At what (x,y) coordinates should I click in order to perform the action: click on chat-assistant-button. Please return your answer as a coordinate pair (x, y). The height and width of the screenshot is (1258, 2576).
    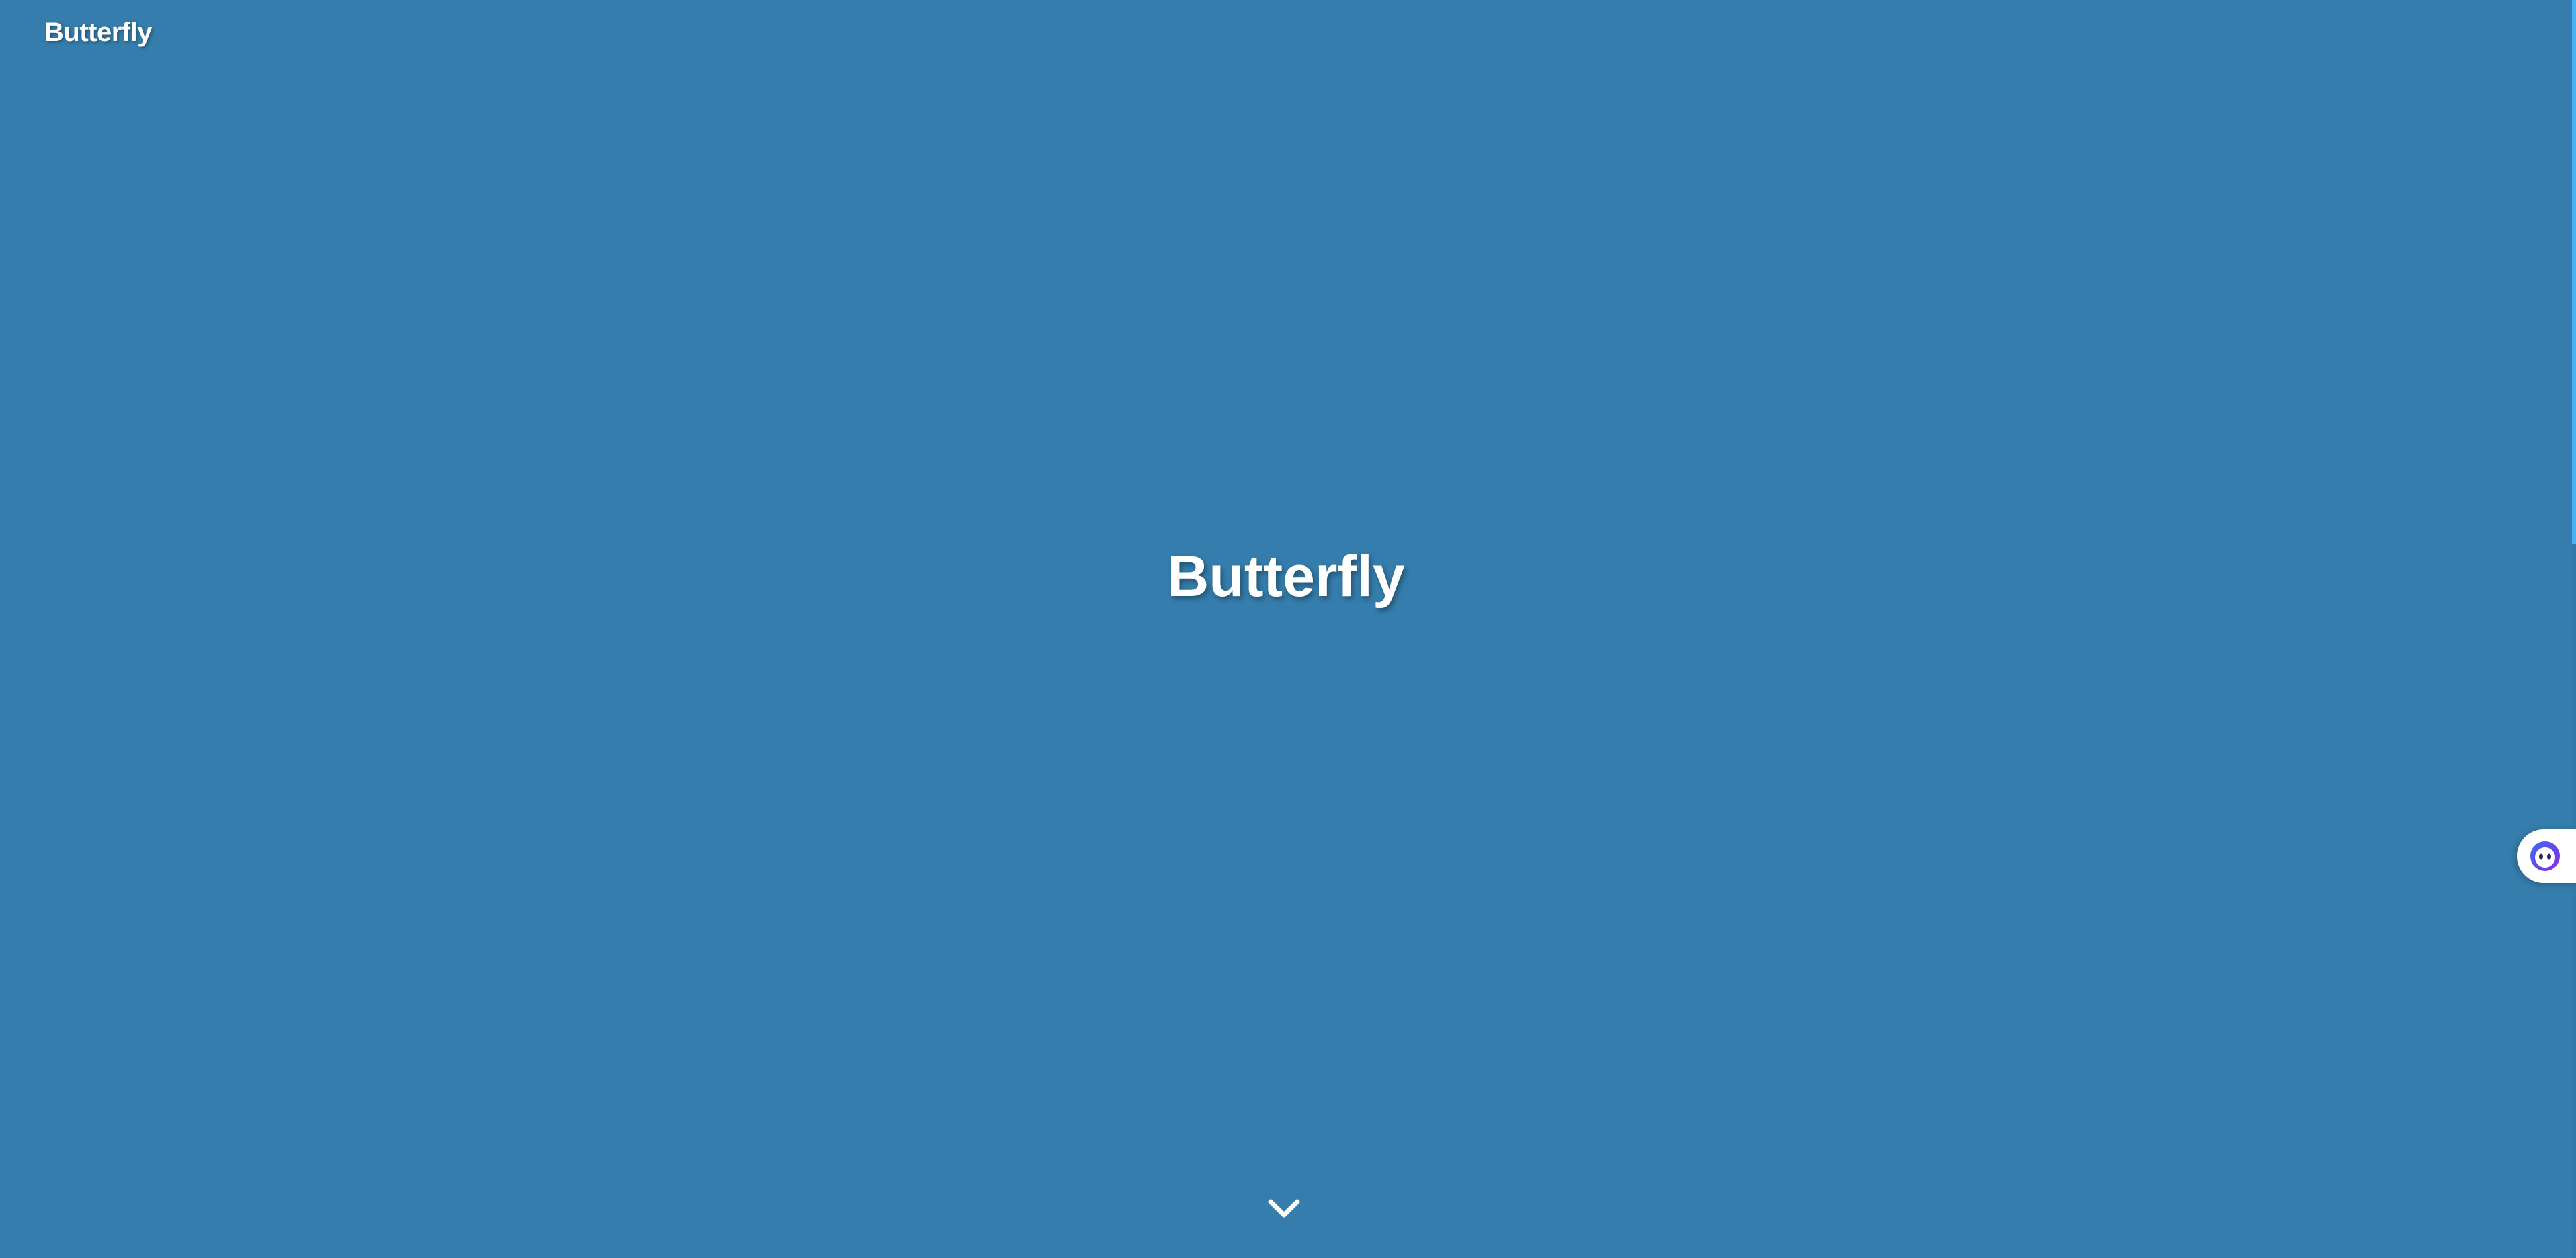
    Looking at the image, I should click on (2546, 856).